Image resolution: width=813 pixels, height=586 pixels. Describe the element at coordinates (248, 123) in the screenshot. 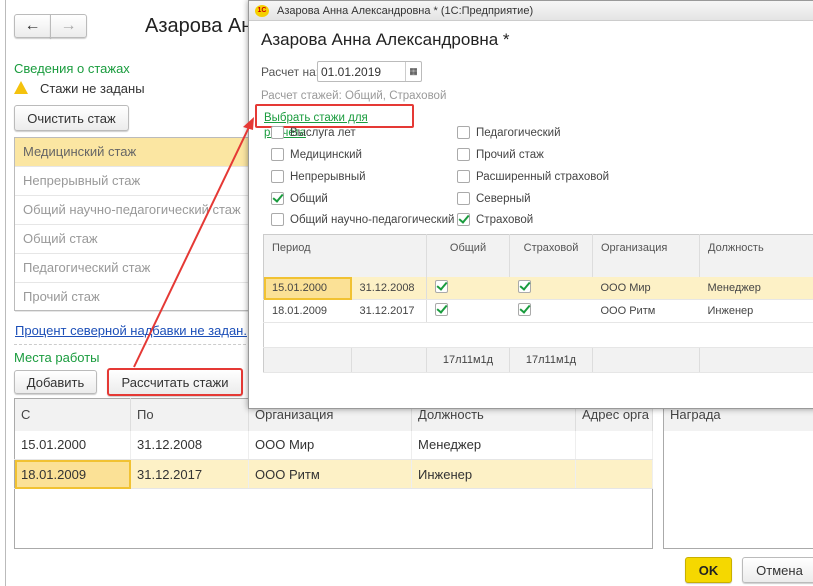

I see `arrow-head-icon` at that location.